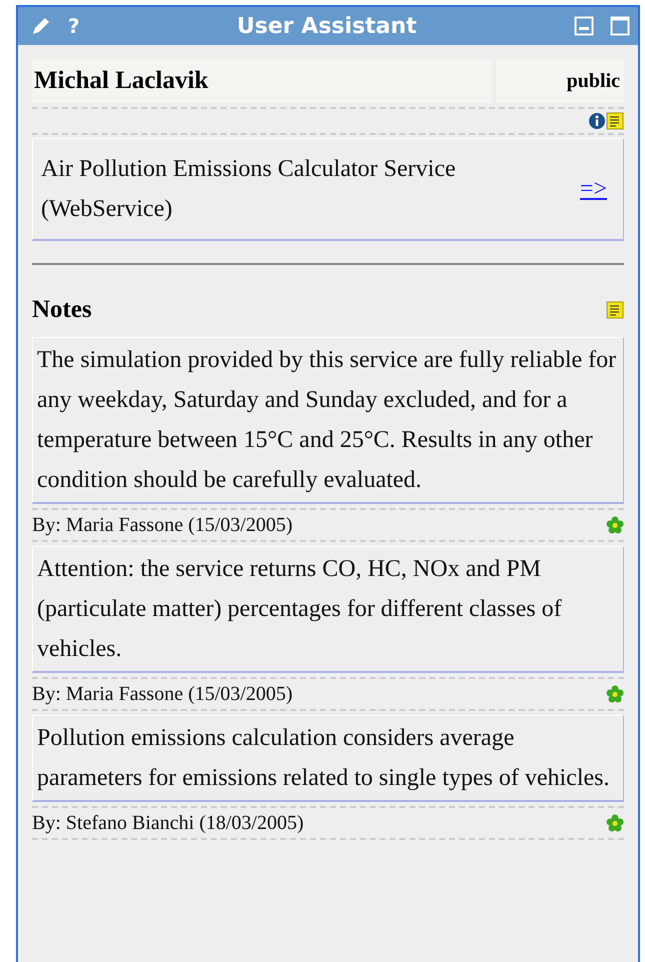 The height and width of the screenshot is (962, 645). Describe the element at coordinates (327, 26) in the screenshot. I see `window-title: User Assistant` at that location.